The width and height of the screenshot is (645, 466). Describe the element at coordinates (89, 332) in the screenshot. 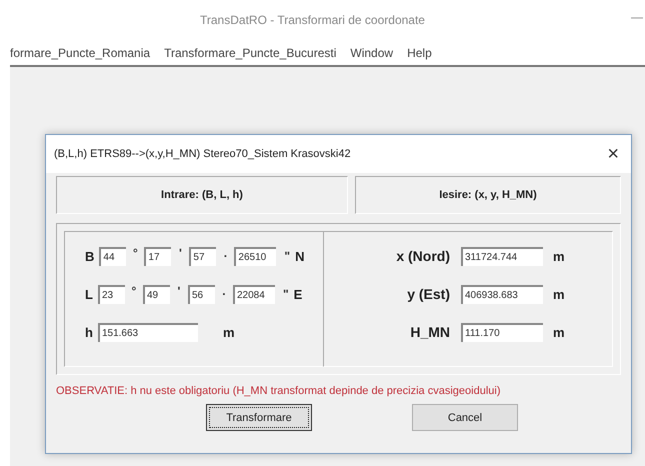

I see `field-label: h` at that location.